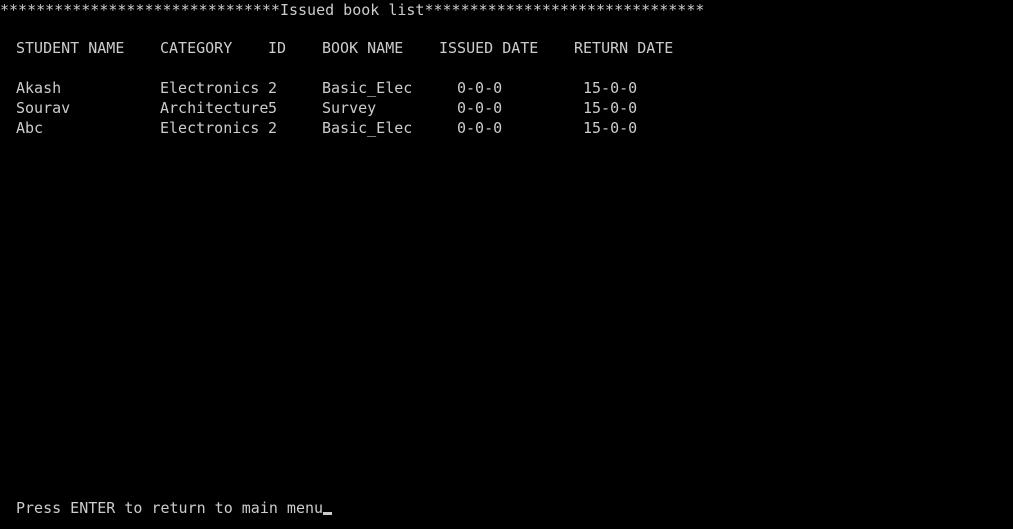 The width and height of the screenshot is (1013, 529). What do you see at coordinates (214, 108) in the screenshot?
I see `category-cell: Architecture` at bounding box center [214, 108].